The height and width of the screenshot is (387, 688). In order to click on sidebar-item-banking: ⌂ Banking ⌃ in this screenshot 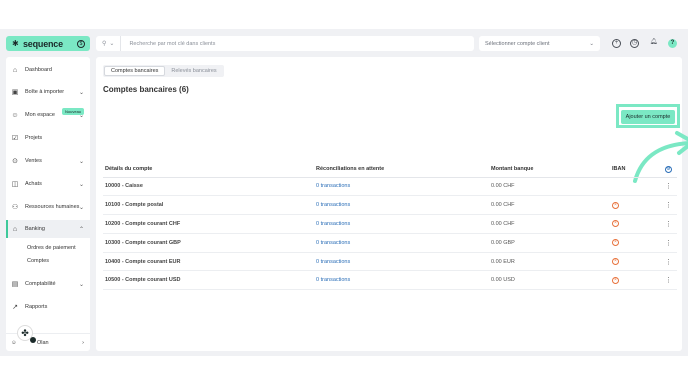, I will do `click(48, 229)`.